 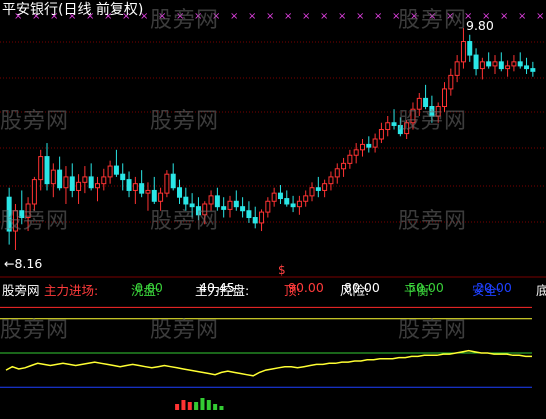 I want to click on indicator-top-value: 90.00, so click(x=306, y=287).